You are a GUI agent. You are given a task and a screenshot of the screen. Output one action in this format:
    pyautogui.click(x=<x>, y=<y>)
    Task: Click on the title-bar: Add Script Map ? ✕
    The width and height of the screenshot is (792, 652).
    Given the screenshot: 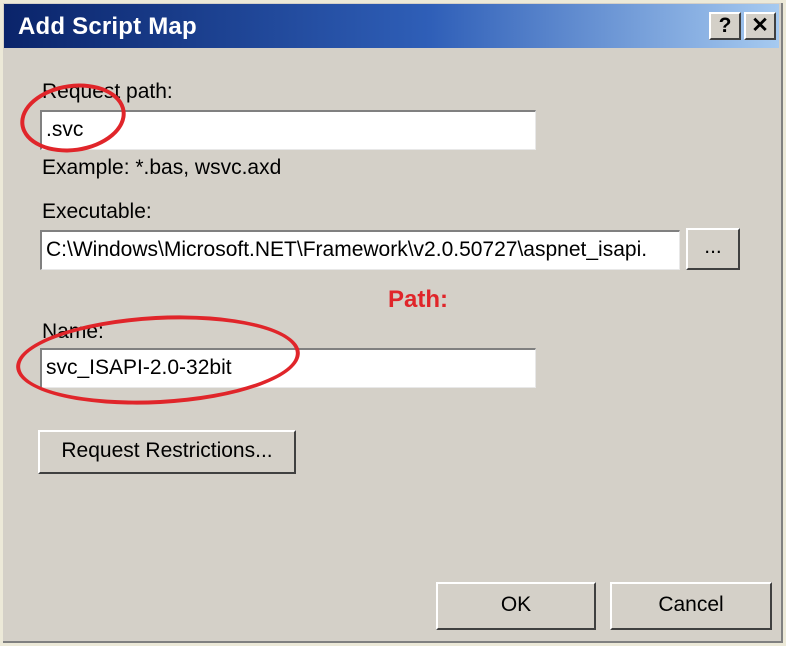 What is the action you would take?
    pyautogui.click(x=391, y=26)
    